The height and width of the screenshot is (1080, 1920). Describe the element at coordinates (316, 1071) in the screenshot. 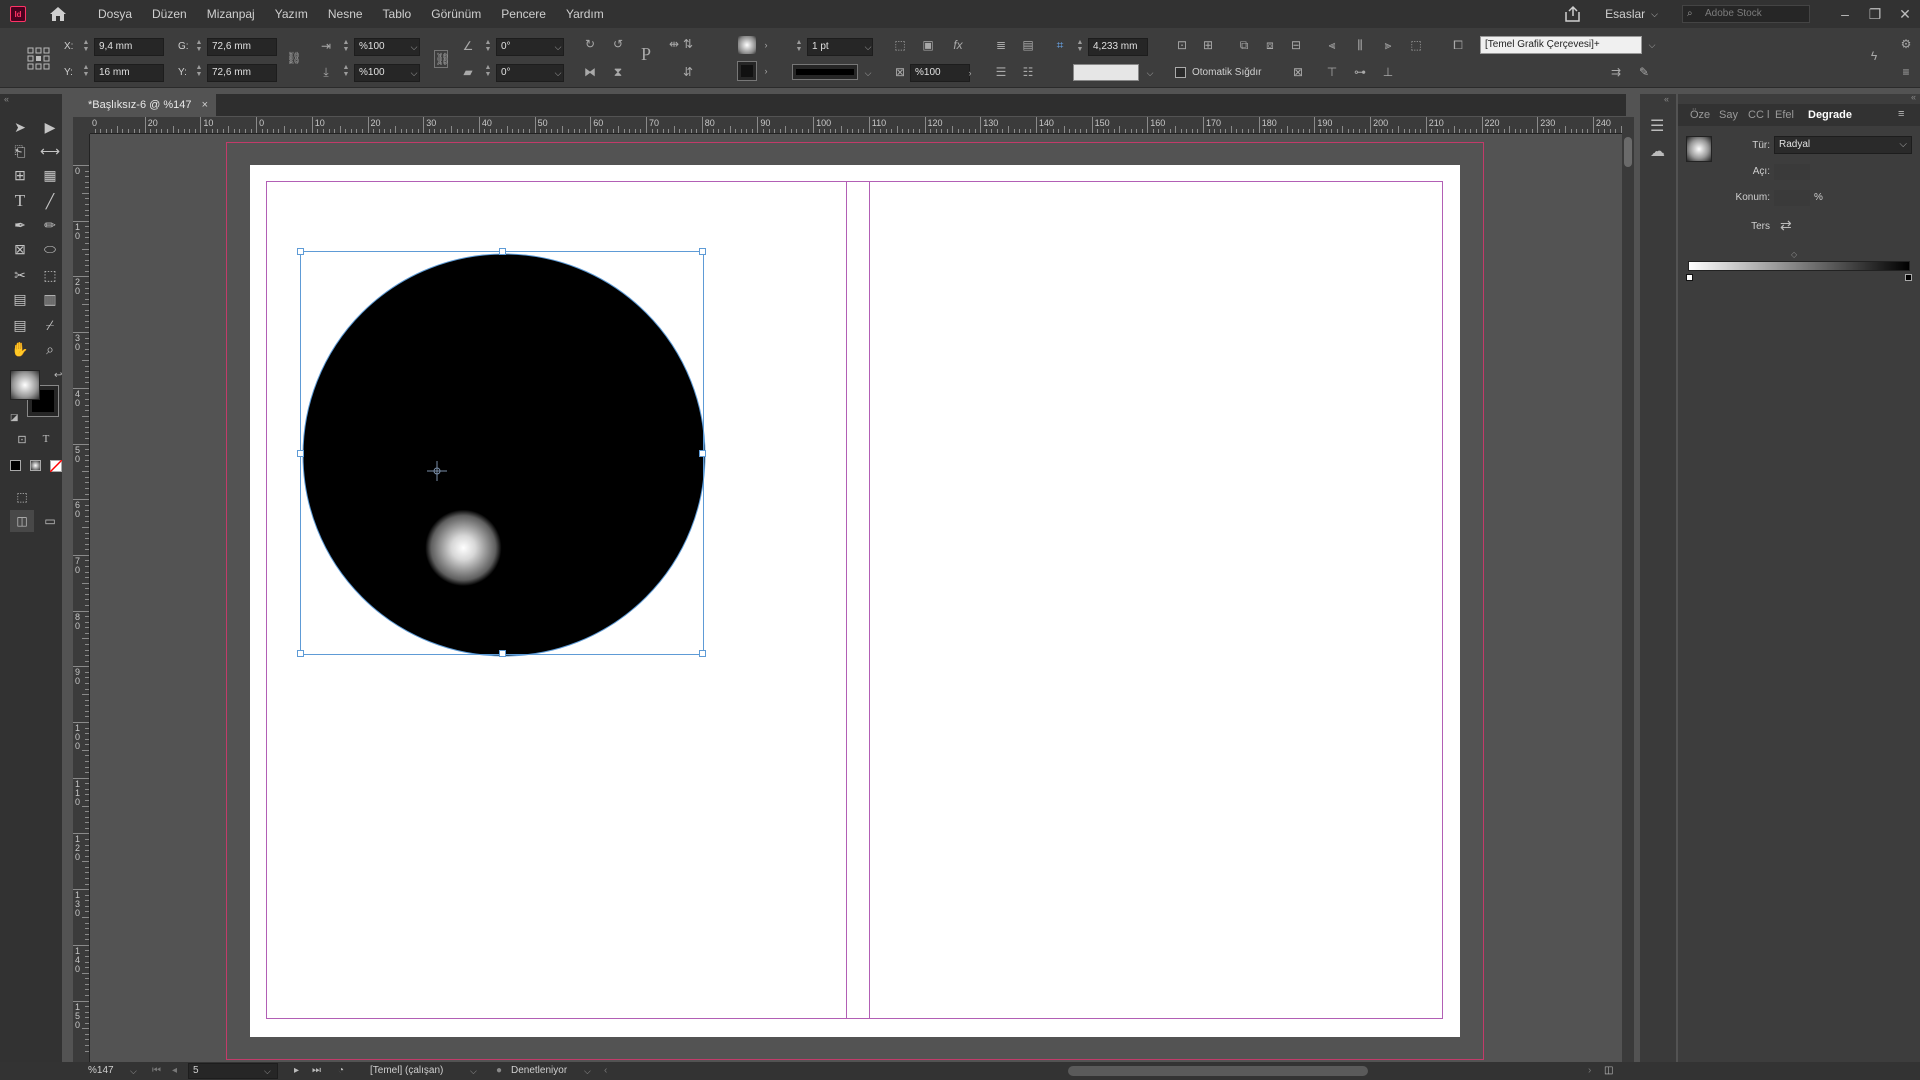

I see `last-page-icon: ⏭` at that location.